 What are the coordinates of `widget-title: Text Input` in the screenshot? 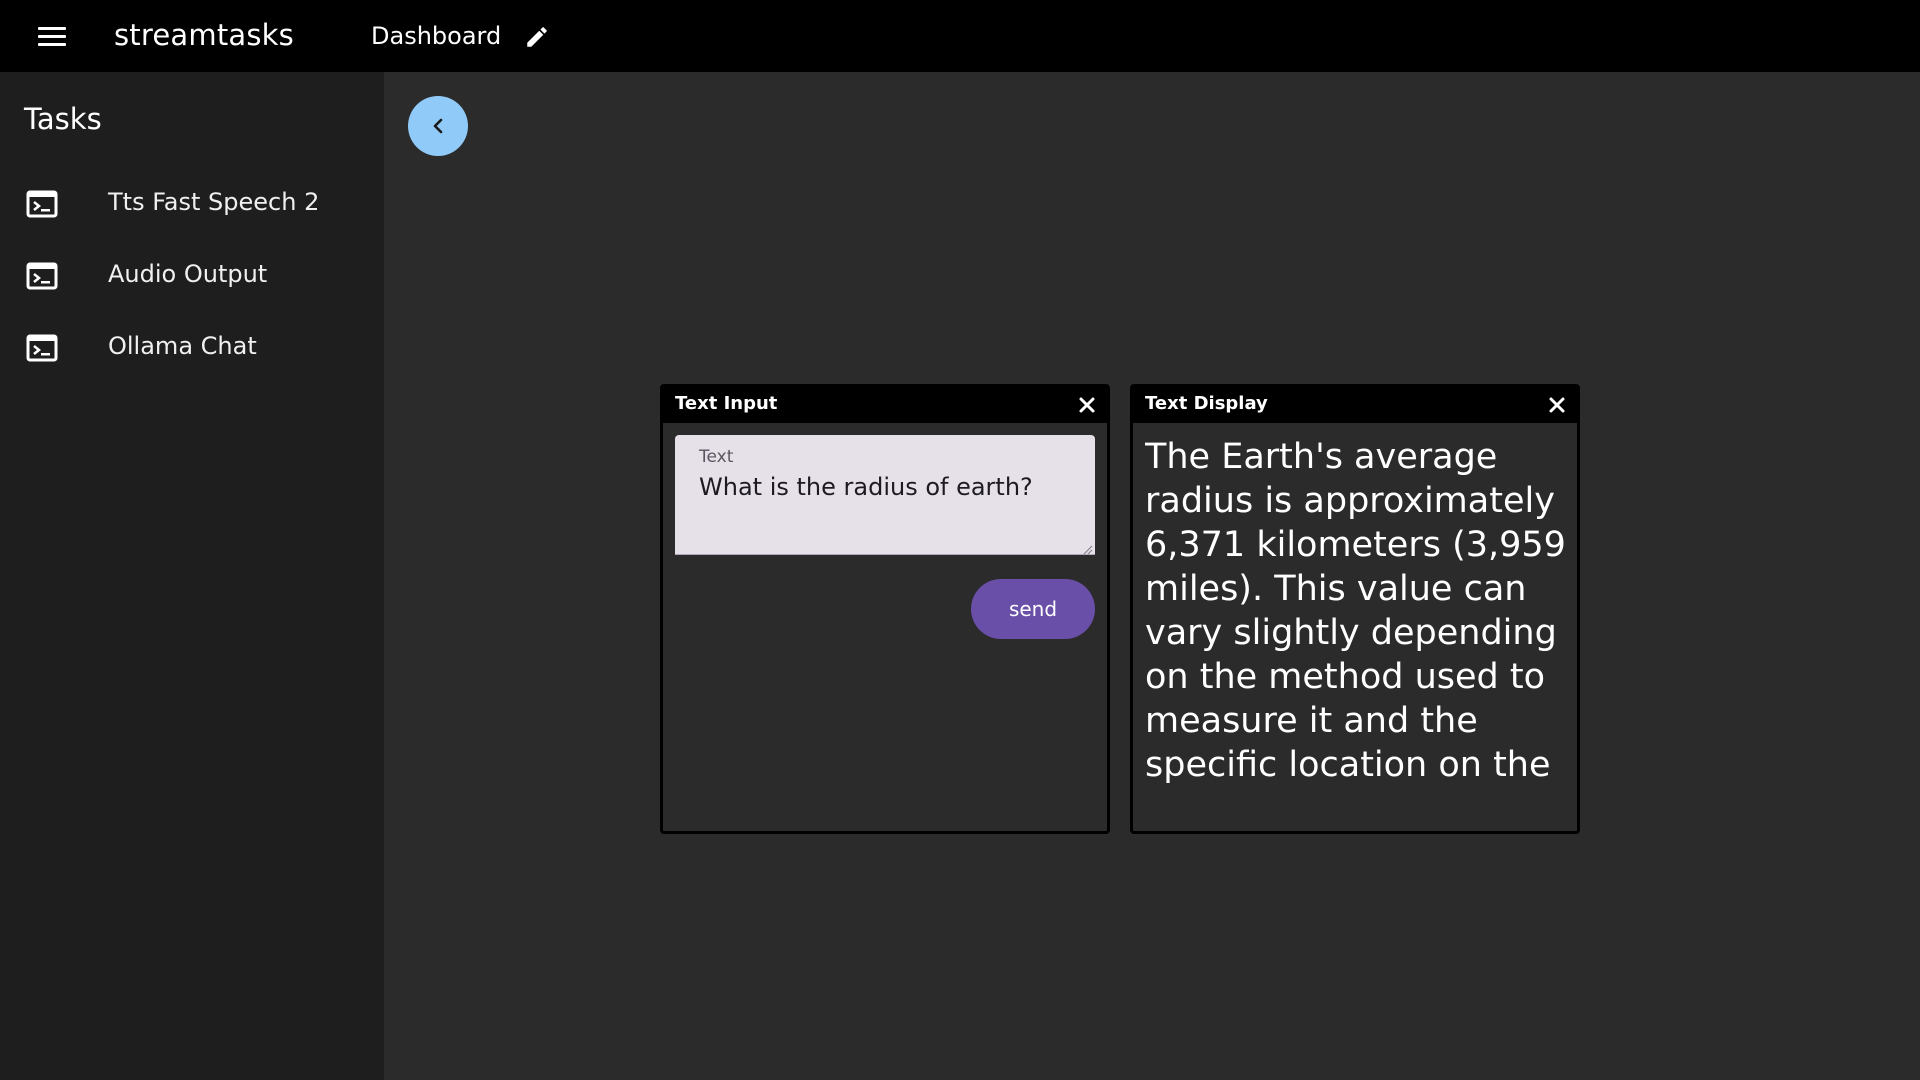 It's located at (726, 403).